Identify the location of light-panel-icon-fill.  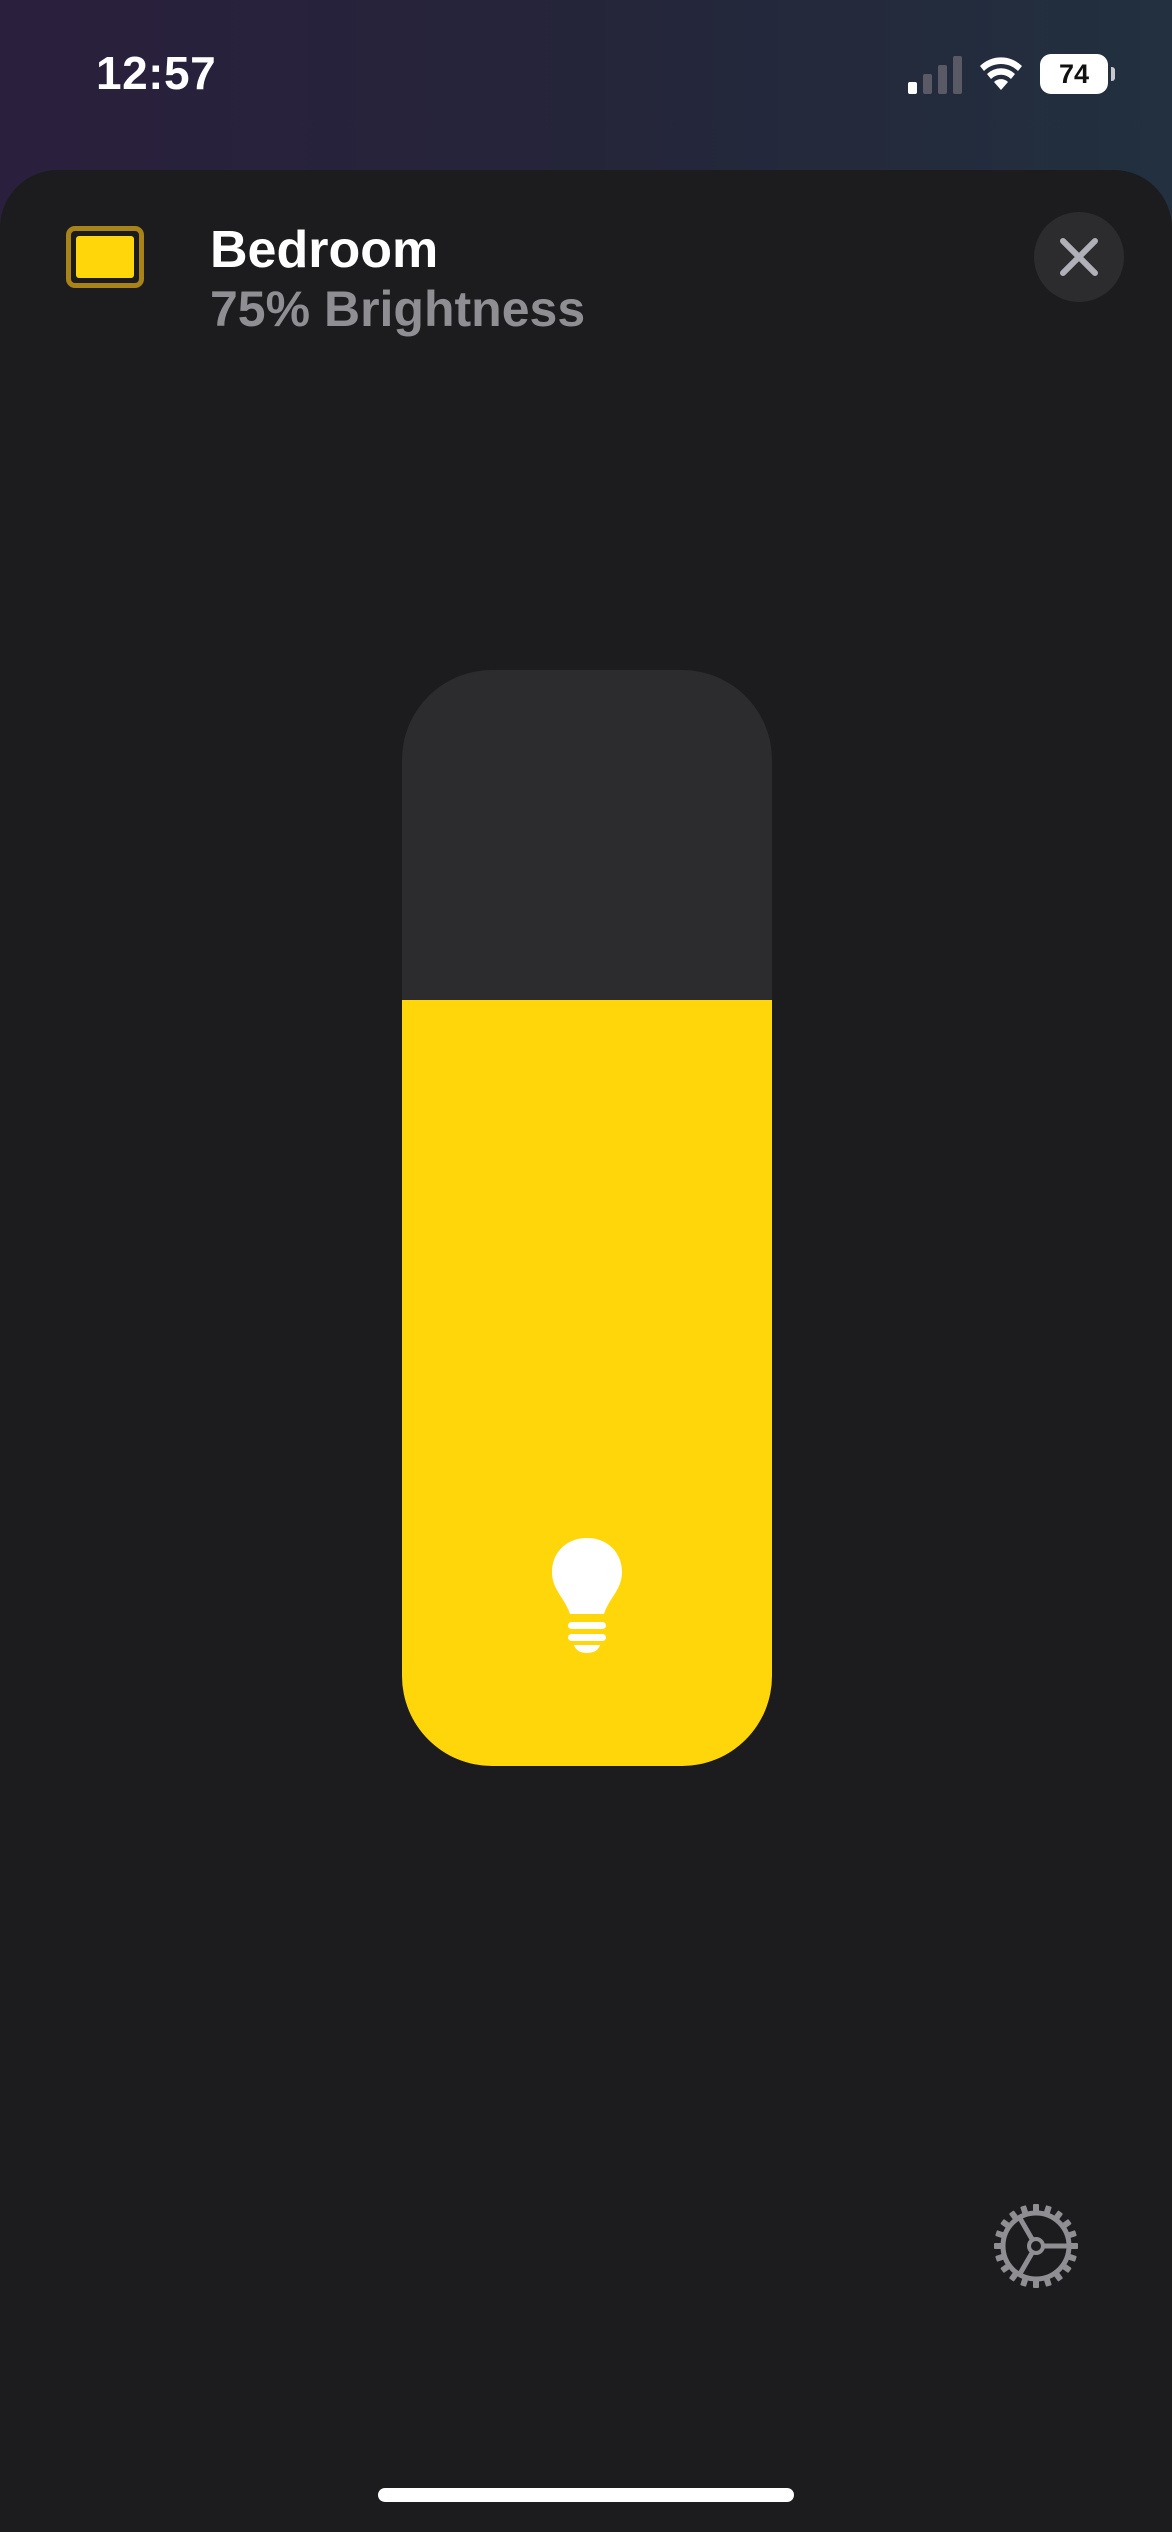
(105, 257).